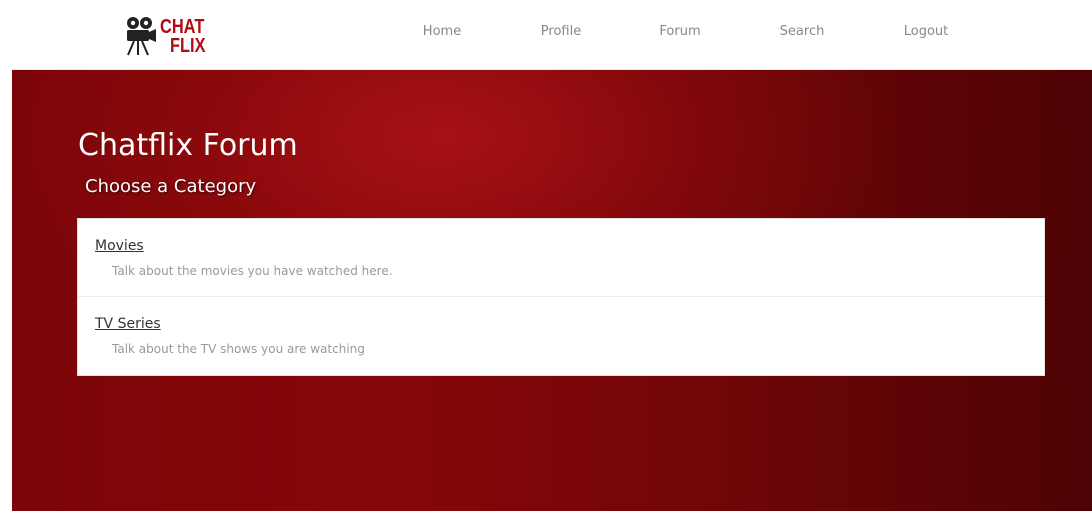 The height and width of the screenshot is (511, 1092). What do you see at coordinates (171, 186) in the screenshot?
I see `page-subtitle: Choose a Category` at bounding box center [171, 186].